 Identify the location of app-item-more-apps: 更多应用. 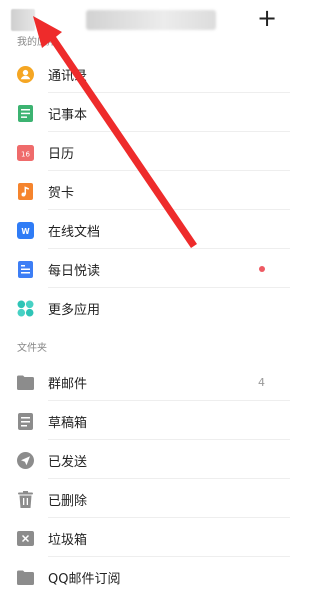
(145, 308).